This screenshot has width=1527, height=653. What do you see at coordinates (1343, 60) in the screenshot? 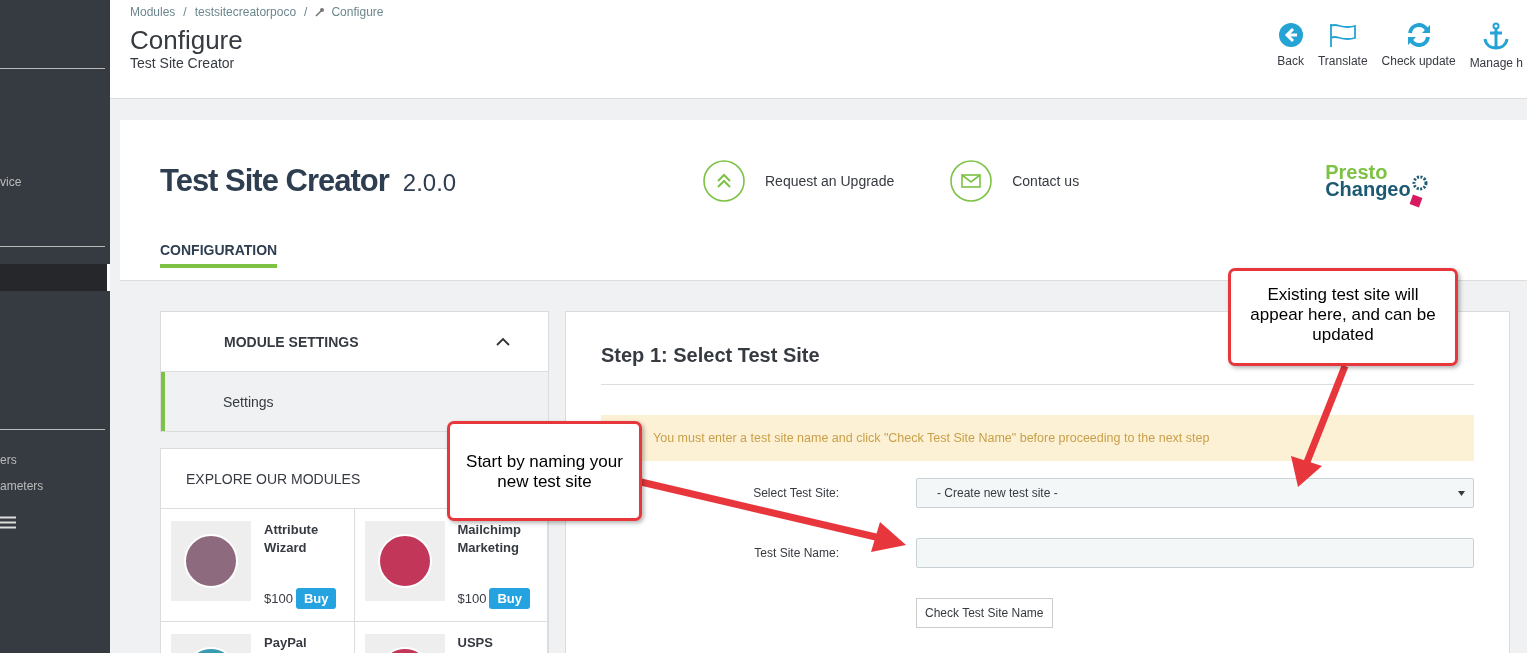
I see `toolbar-button: Translate` at bounding box center [1343, 60].